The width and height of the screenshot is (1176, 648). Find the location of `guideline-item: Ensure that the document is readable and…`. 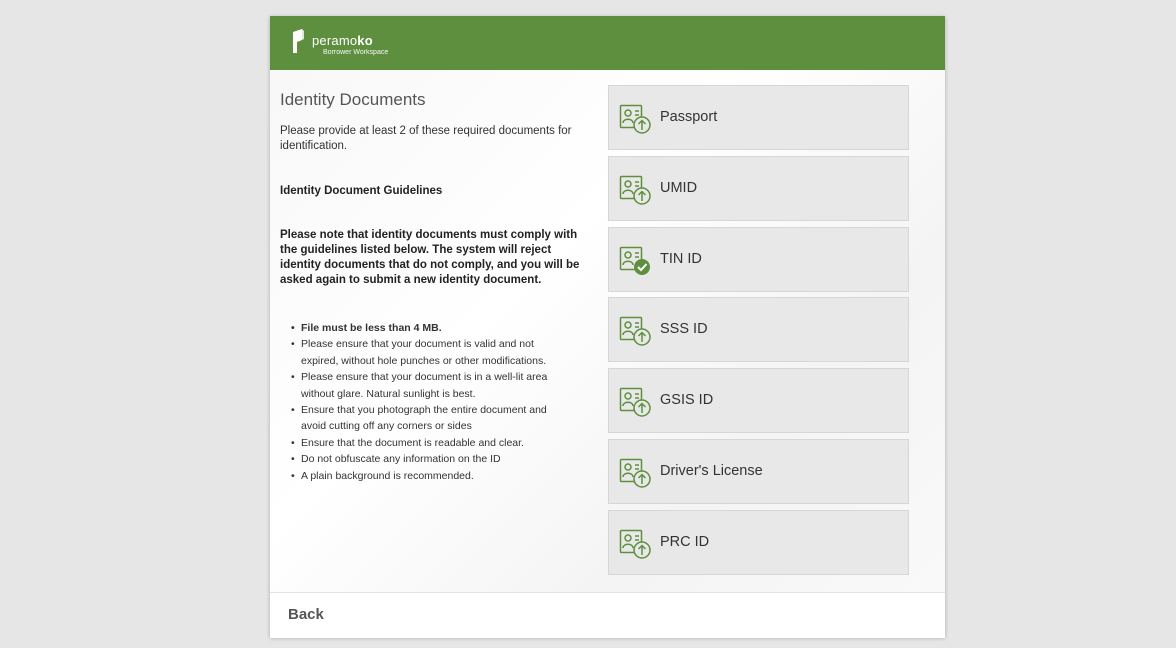

guideline-item: Ensure that the document is readable and… is located at coordinates (426, 443).